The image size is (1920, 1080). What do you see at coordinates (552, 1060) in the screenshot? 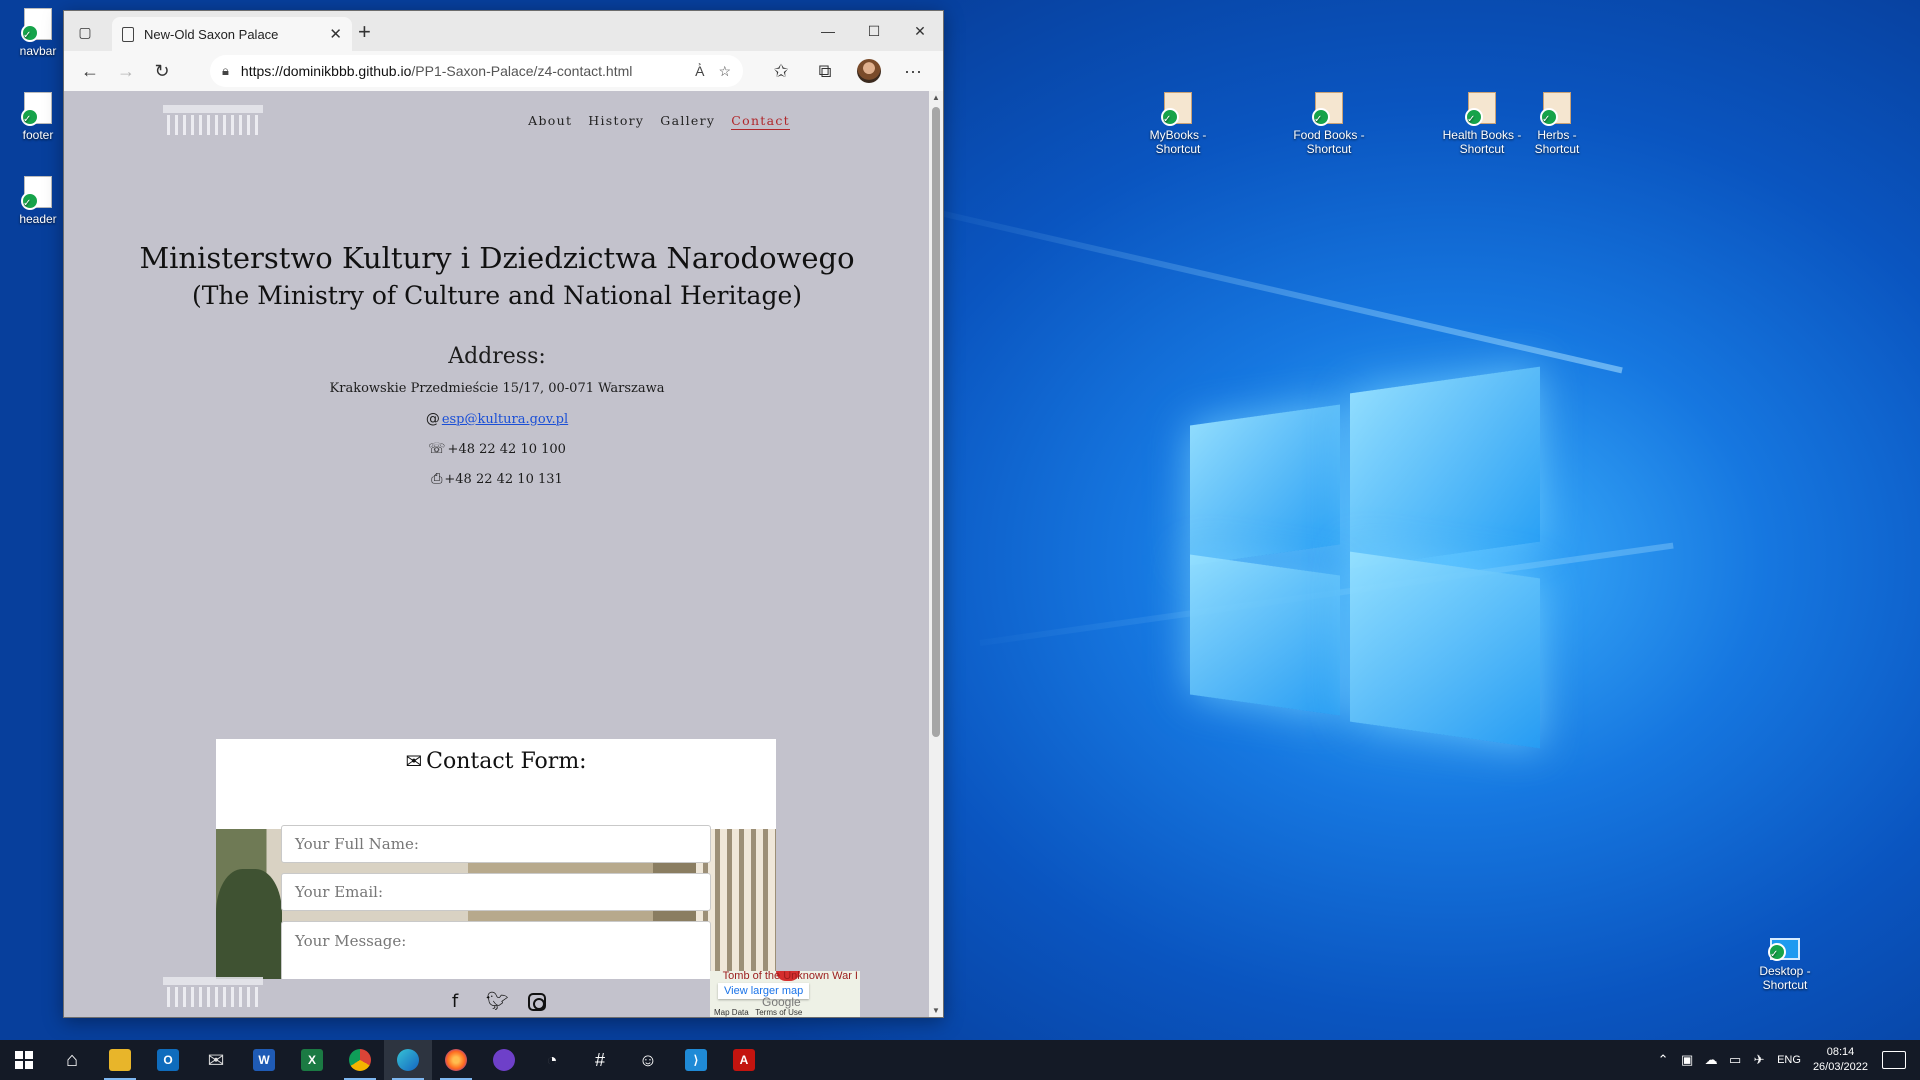
I see `speedometer-icon: ◔` at bounding box center [552, 1060].